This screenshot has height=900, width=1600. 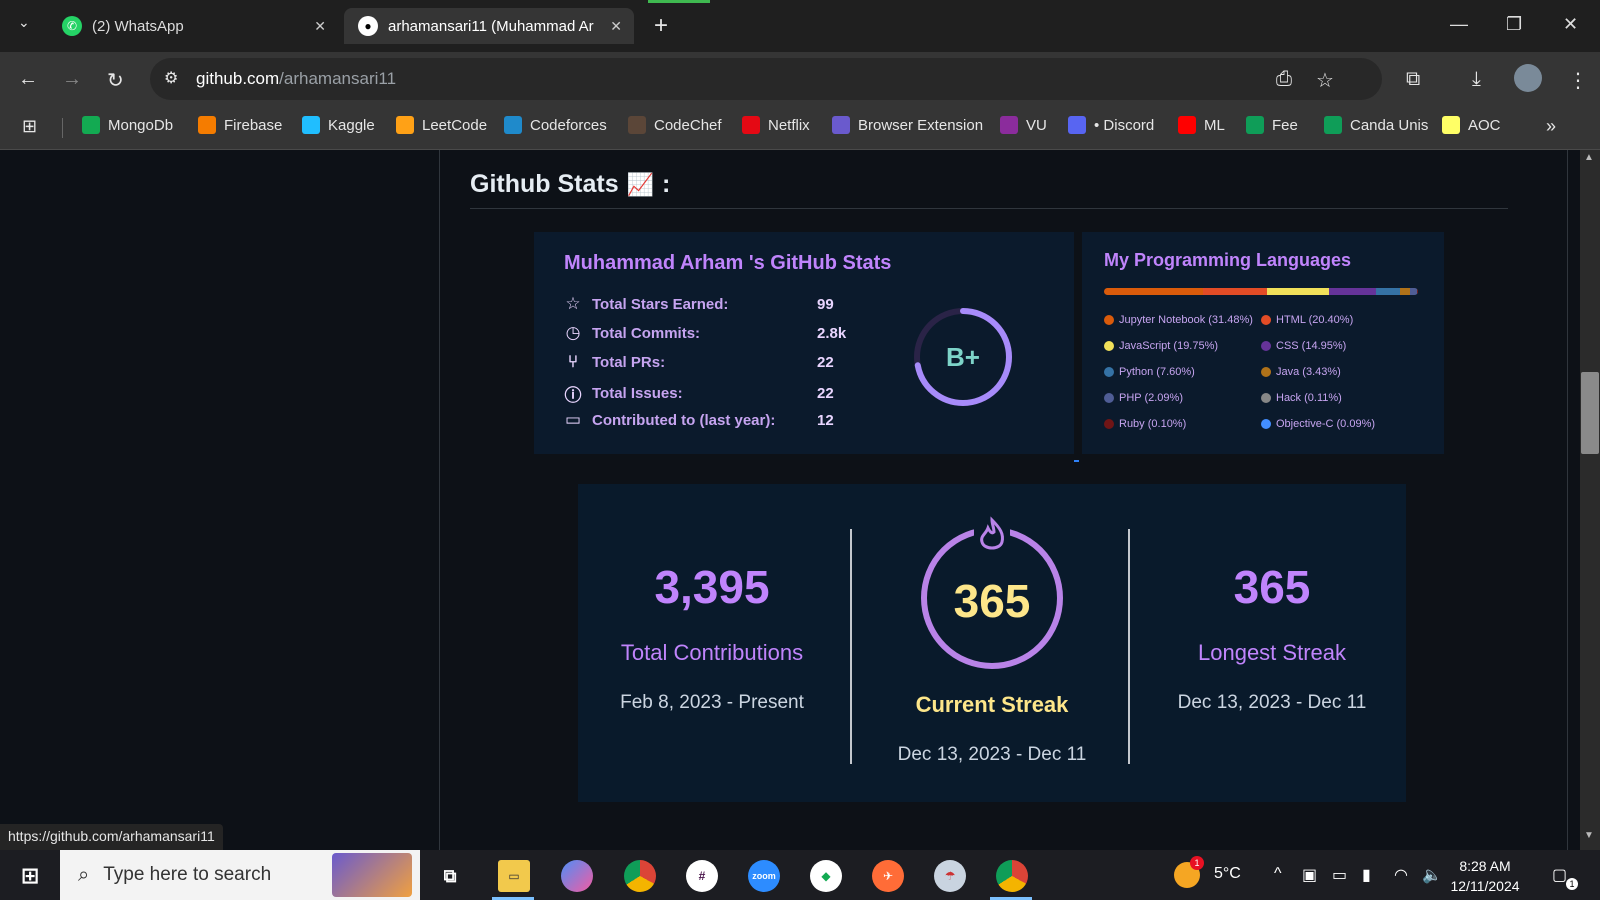 What do you see at coordinates (1485, 866) in the screenshot?
I see `clock-time: 8:28 AM` at bounding box center [1485, 866].